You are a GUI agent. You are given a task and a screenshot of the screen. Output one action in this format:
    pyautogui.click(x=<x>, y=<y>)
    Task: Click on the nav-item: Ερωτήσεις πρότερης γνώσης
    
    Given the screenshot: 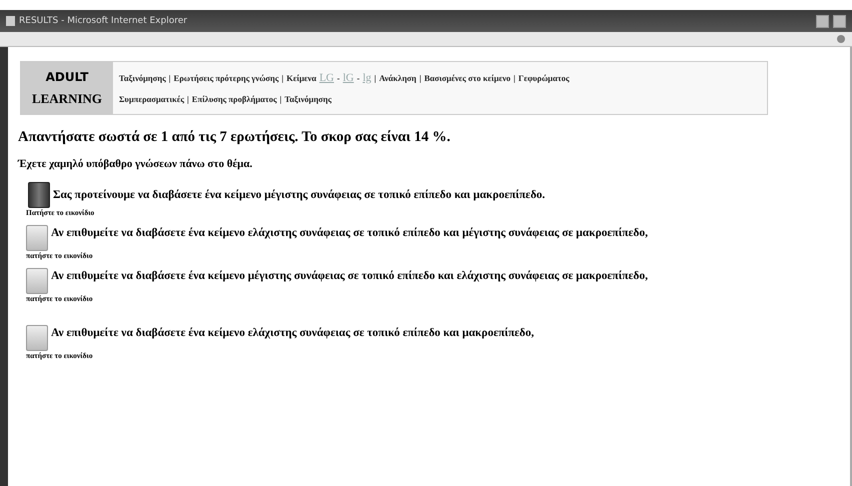 What is the action you would take?
    pyautogui.click(x=226, y=78)
    